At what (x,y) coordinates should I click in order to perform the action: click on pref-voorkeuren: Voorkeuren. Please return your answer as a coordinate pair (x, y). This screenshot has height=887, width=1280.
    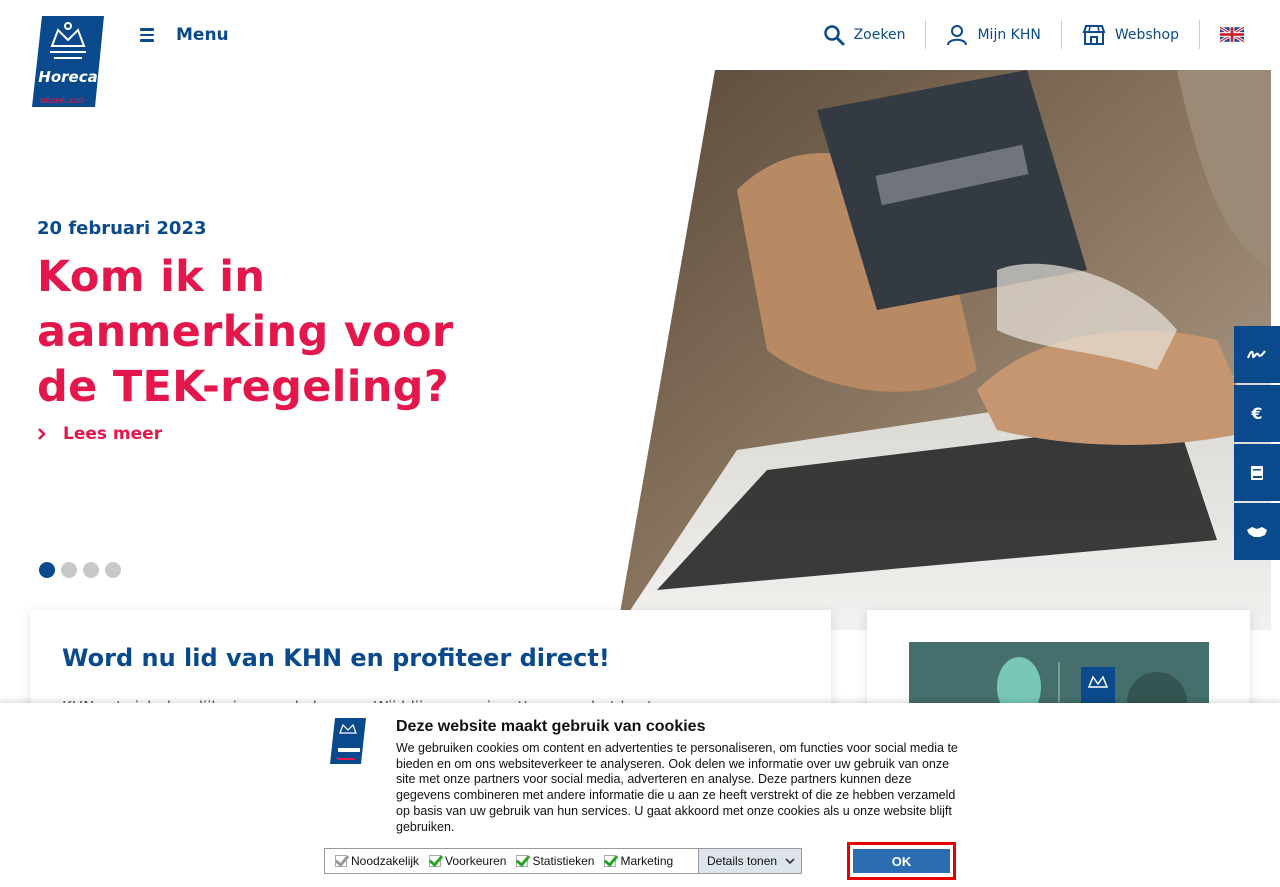
    Looking at the image, I should click on (462, 861).